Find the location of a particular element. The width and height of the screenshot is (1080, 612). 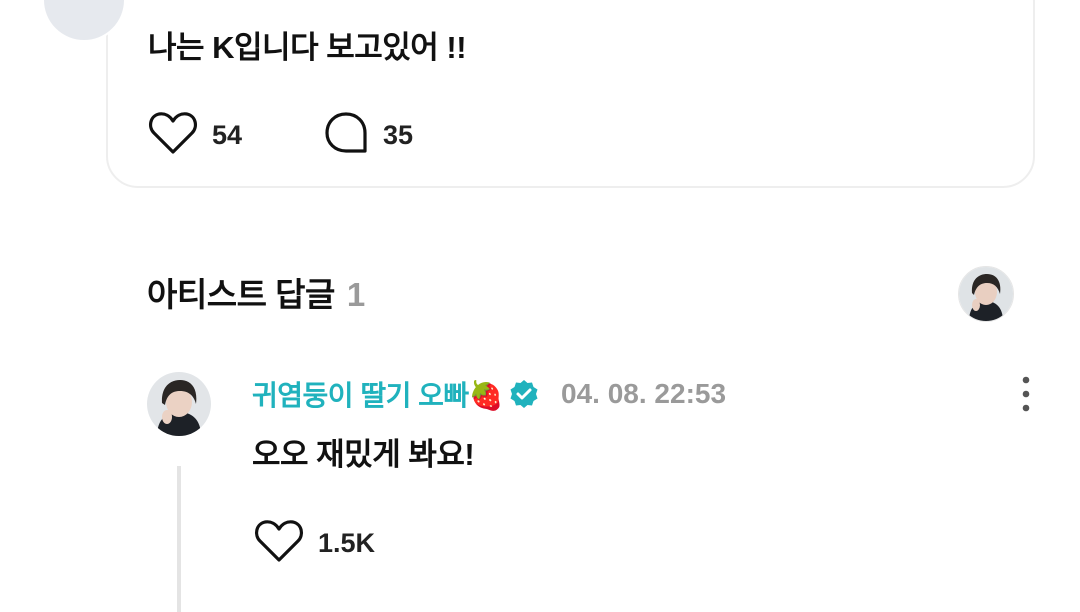

post-comment-button: 35 is located at coordinates (368, 135).